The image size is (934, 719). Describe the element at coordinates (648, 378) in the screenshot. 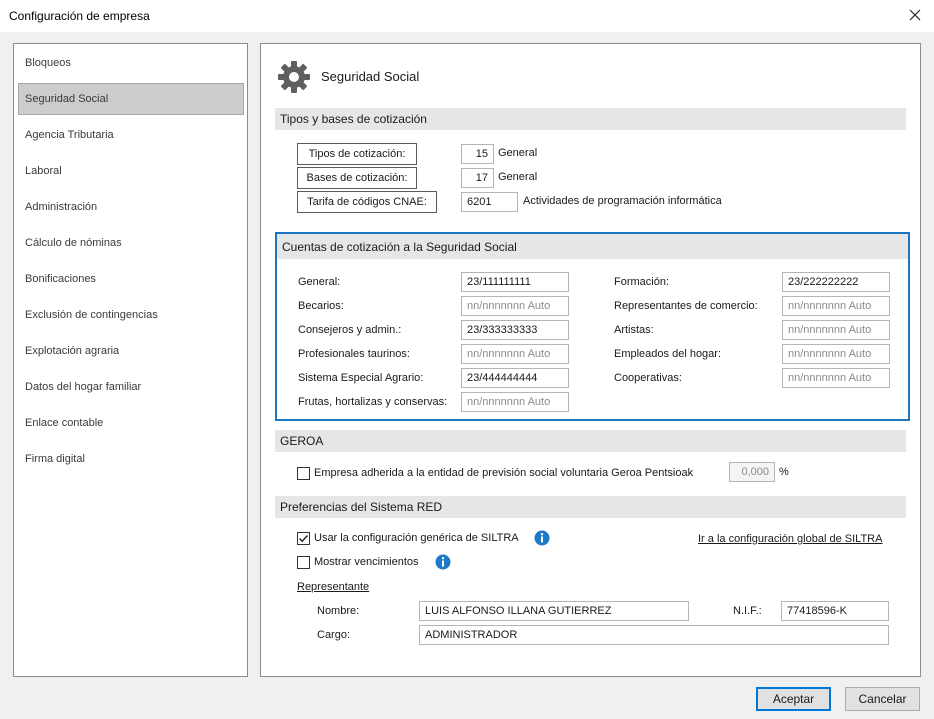

I see `cuenta-cooperativas-label: Cooperativas:` at that location.